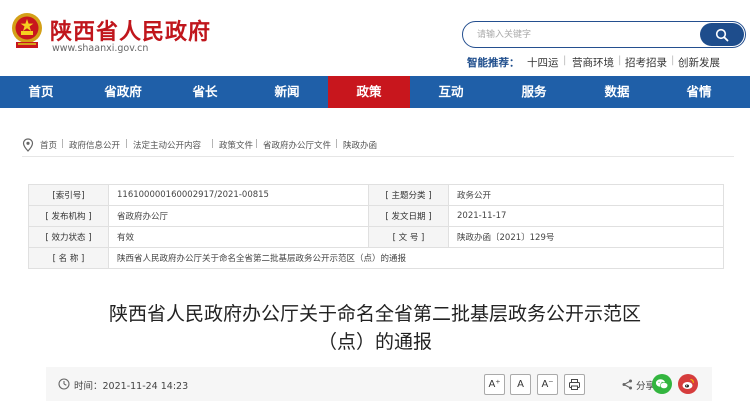 The width and height of the screenshot is (750, 408). I want to click on date-value: 2021-11-17, so click(586, 216).